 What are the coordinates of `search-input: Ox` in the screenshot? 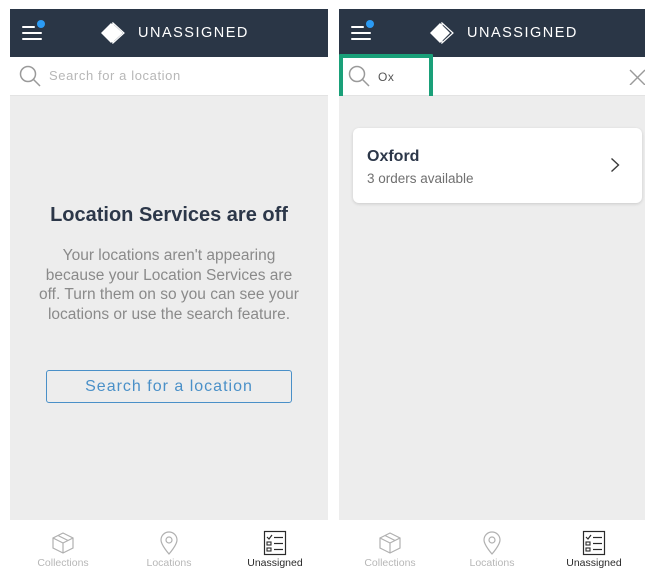 It's located at (386, 77).